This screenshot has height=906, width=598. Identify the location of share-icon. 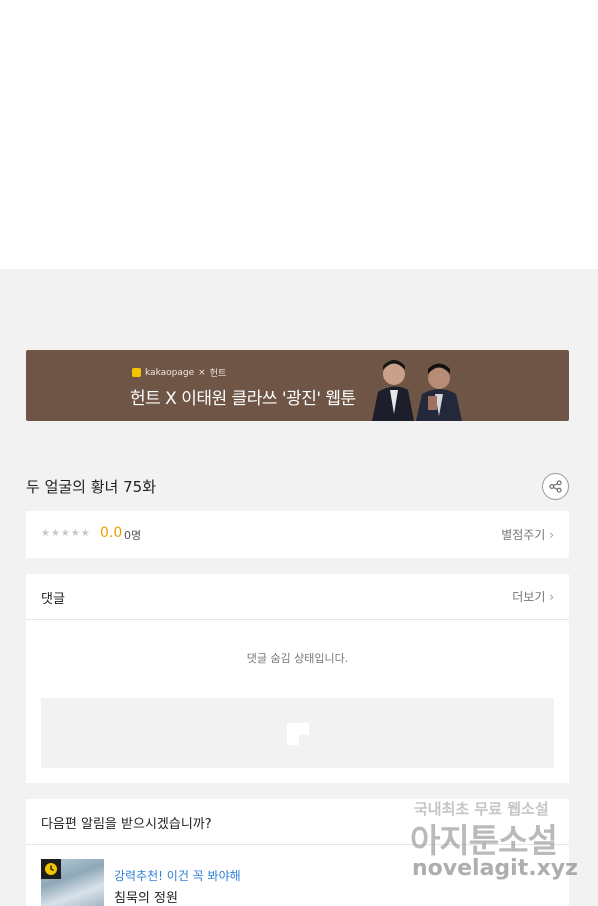
(555, 486).